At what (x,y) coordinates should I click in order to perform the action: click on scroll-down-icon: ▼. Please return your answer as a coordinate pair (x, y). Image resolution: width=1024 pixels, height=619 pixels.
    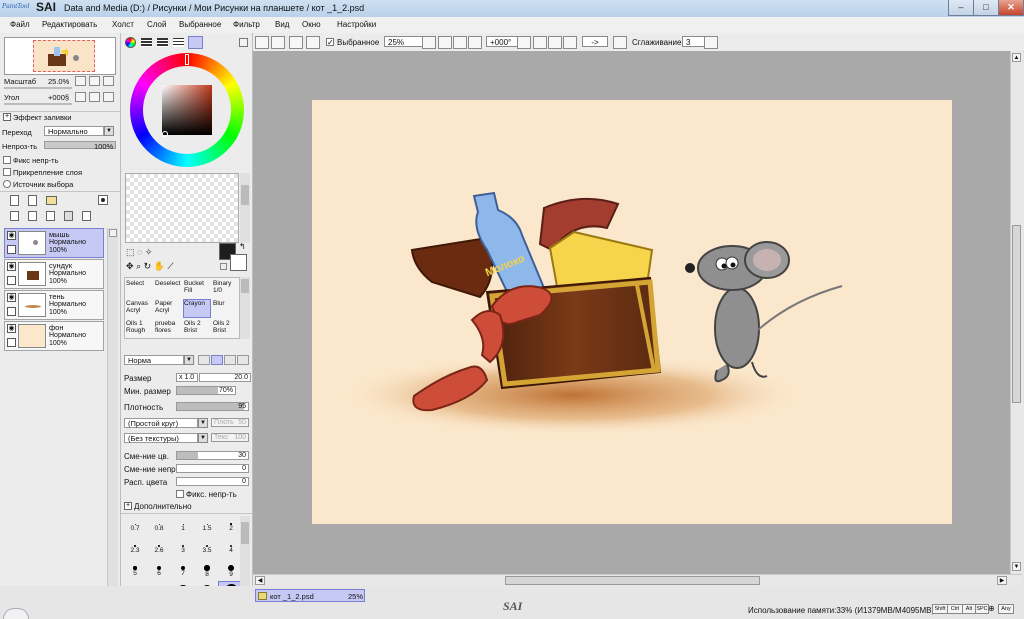
    Looking at the image, I should click on (1016, 566).